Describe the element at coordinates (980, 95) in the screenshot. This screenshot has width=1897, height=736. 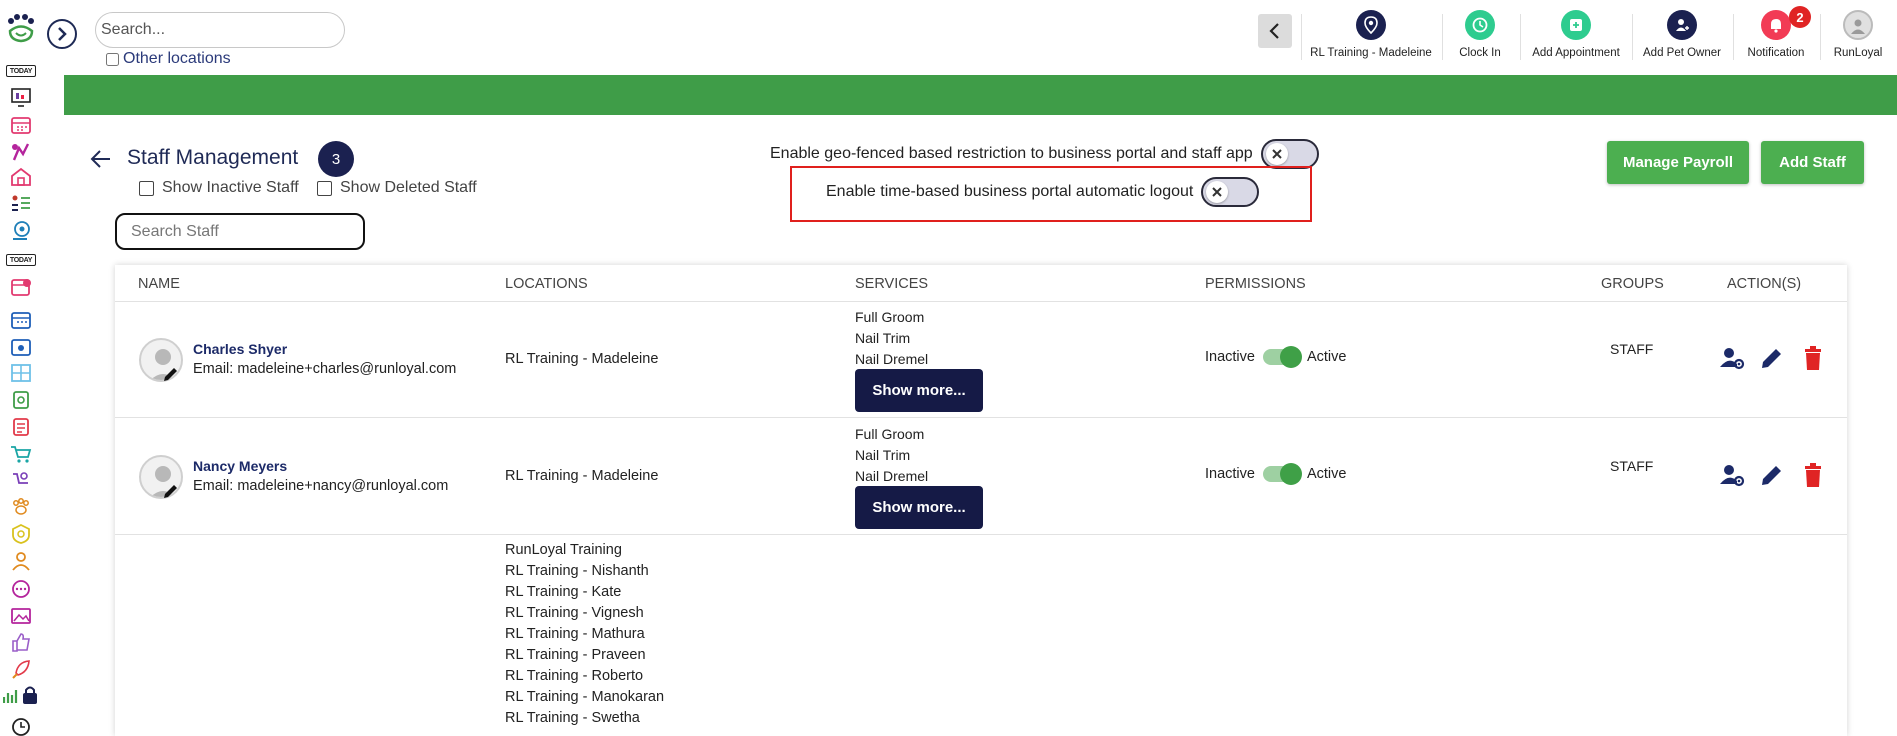
I see `header-banner` at that location.